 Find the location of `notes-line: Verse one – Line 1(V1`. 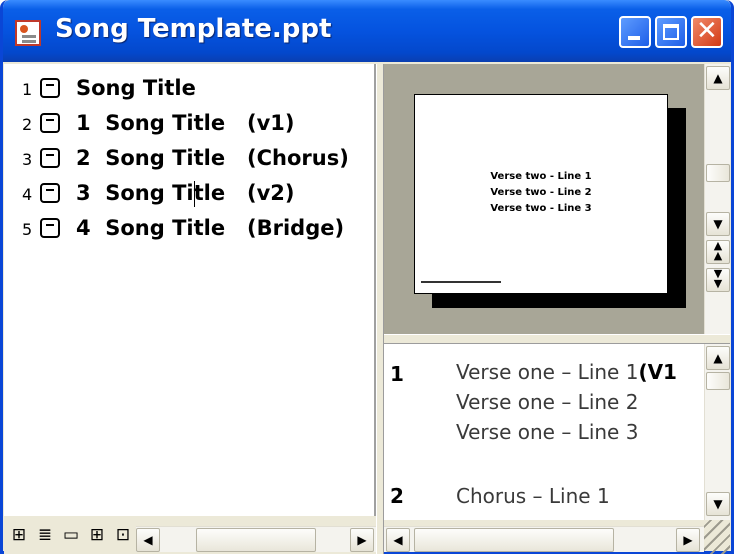

notes-line: Verse one – Line 1(V1 is located at coordinates (566, 372).